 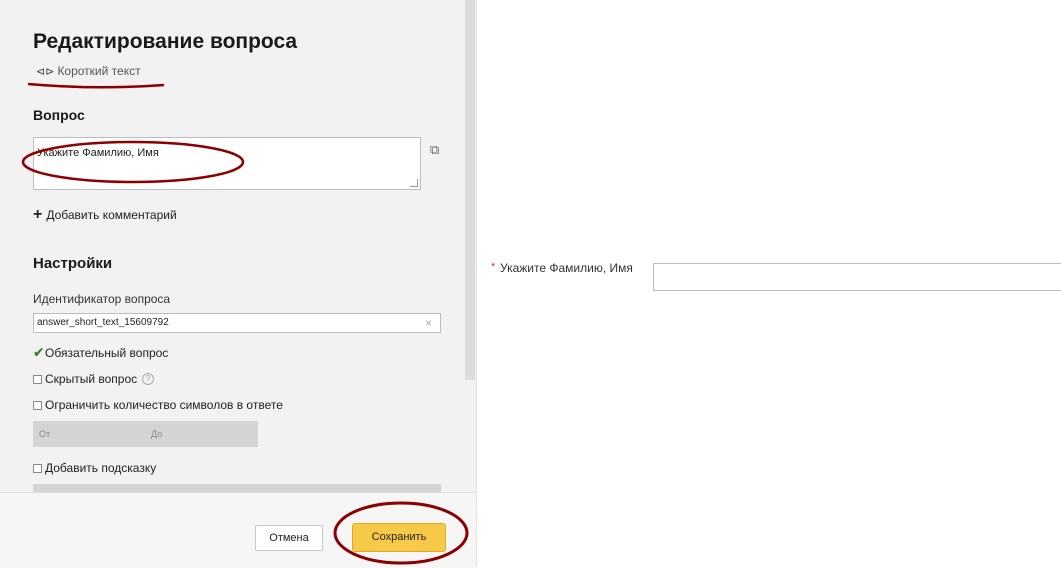 I want to click on help-icon: ?, so click(x=148, y=379).